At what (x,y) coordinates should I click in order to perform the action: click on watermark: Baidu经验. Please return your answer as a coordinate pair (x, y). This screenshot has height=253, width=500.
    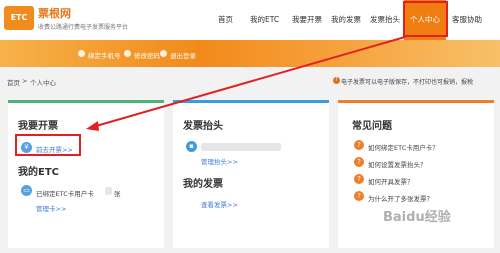
    Looking at the image, I should click on (417, 217).